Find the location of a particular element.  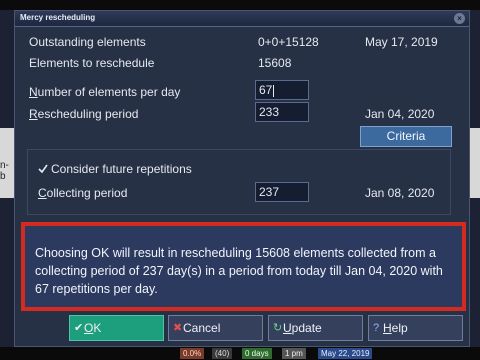

button-bar: ✔ OK ✖ Cancel ↻ Update ? Help is located at coordinates (243, 329).